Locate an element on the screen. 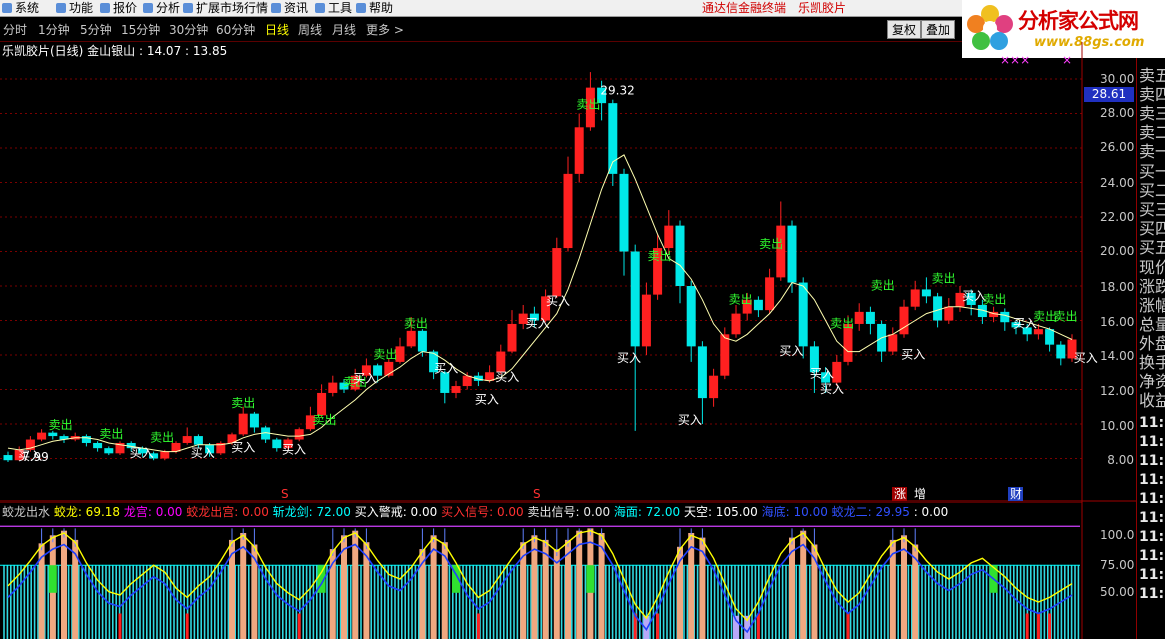  legend-item: 蛟龙二: 29.95 is located at coordinates (872, 512).